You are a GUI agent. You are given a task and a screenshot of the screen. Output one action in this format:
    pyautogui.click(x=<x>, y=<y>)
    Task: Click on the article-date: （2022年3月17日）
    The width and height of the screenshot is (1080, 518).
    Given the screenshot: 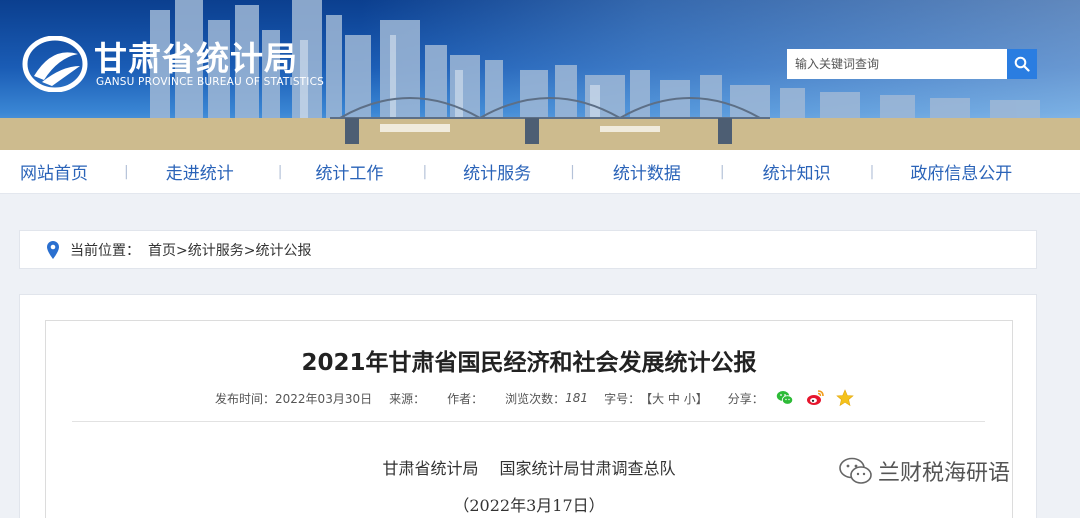 What is the action you would take?
    pyautogui.click(x=529, y=505)
    